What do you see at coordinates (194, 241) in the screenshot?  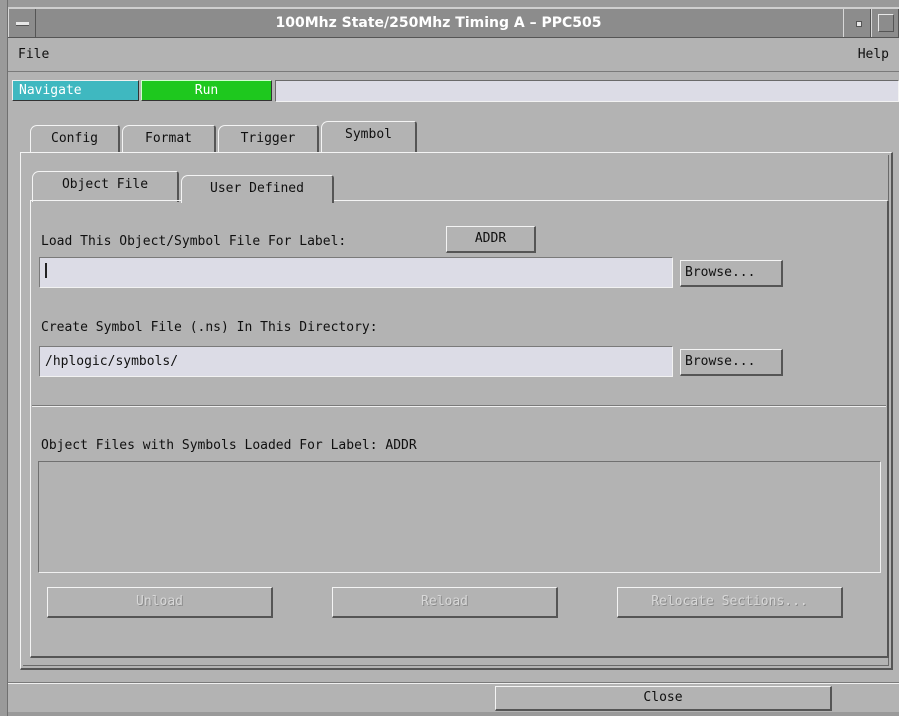 I see `load-file-label: Load This Object/Symbol File For Label:` at bounding box center [194, 241].